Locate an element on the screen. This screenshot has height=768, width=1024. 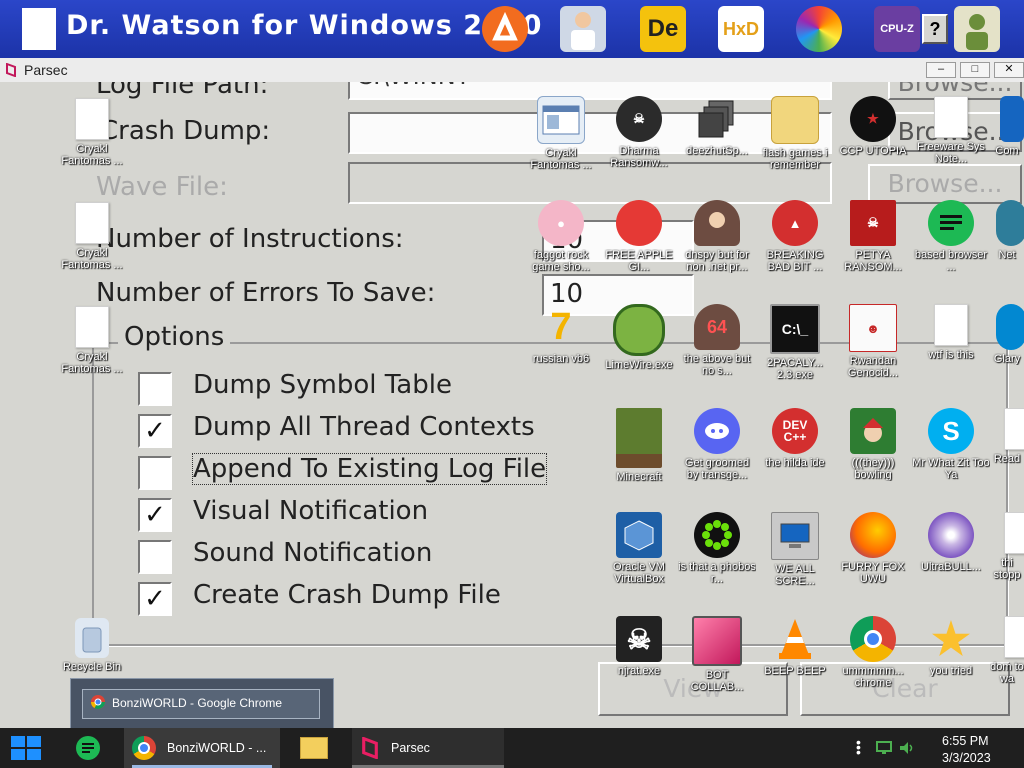
clock-time: 6:55 PM is located at coordinates (965, 741).